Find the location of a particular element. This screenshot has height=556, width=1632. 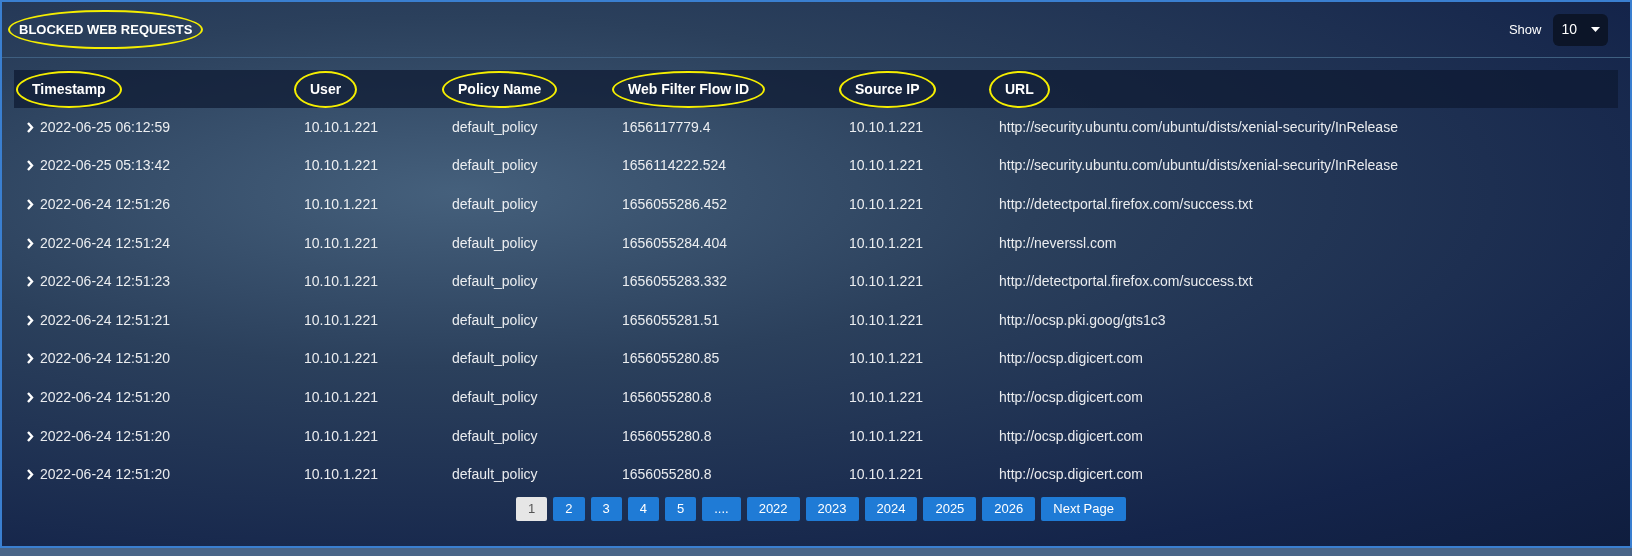

table-cell-text: 1656055284.404 is located at coordinates (675, 243).